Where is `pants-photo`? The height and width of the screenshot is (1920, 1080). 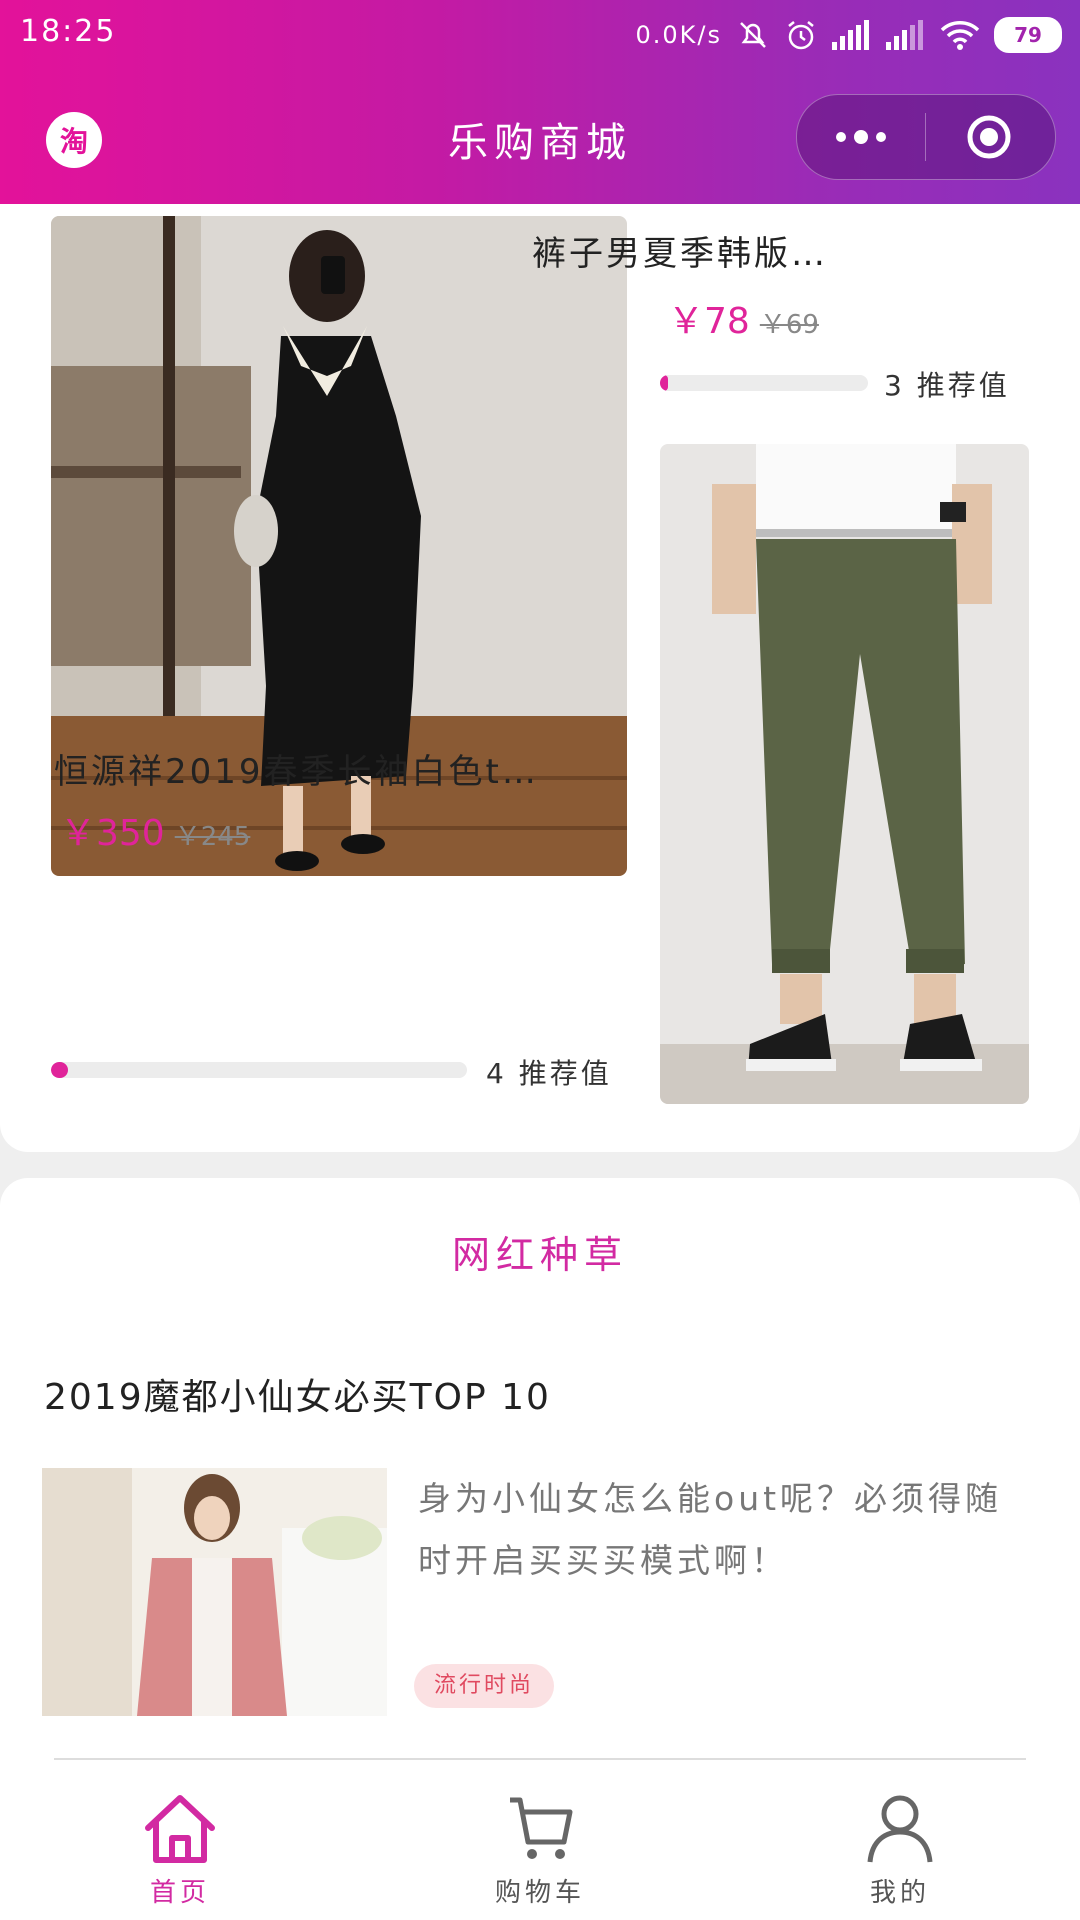
pants-photo is located at coordinates (844, 774).